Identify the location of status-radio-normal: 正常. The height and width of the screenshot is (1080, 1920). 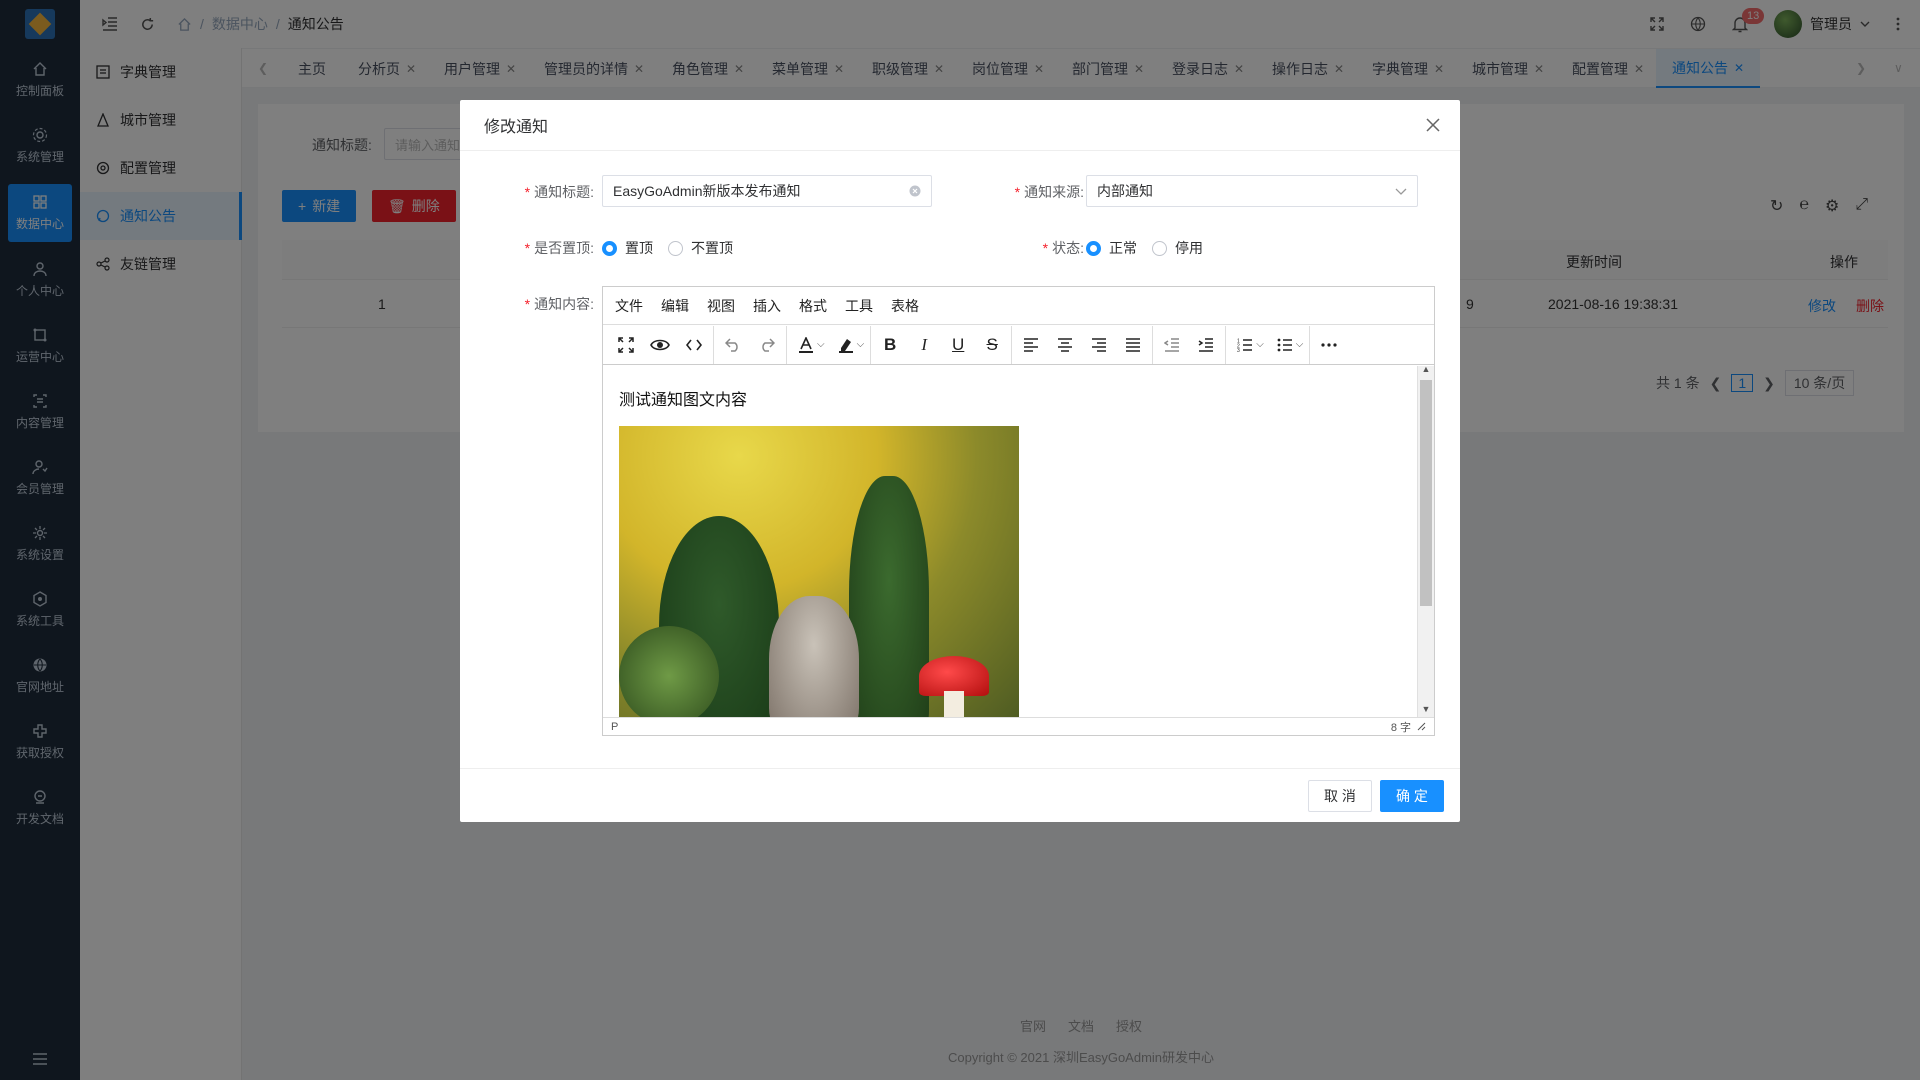
(1111, 248).